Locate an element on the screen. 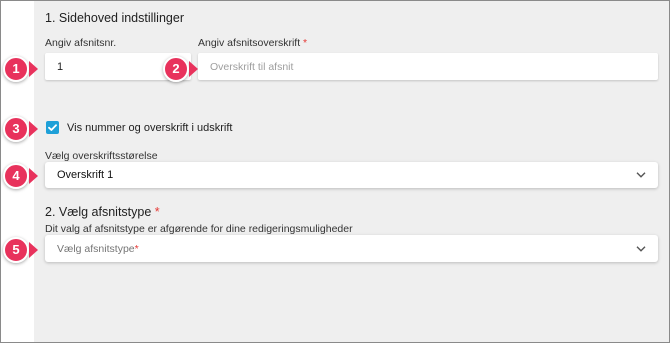 This screenshot has width=670, height=343. section-heading-label-wrap: Angiv afsnitsoverskrift * is located at coordinates (252, 43).